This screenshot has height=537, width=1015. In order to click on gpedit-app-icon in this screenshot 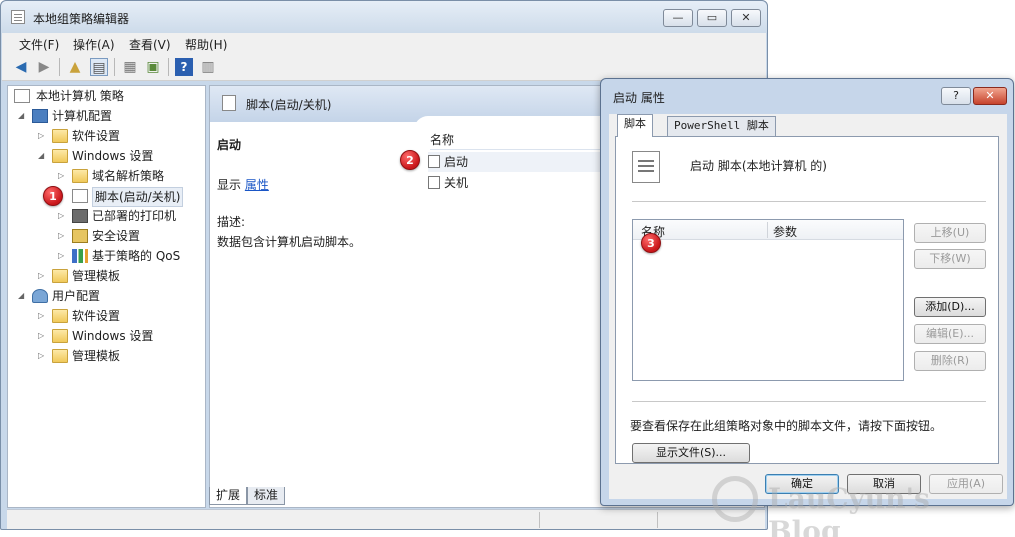, I will do `click(18, 17)`.